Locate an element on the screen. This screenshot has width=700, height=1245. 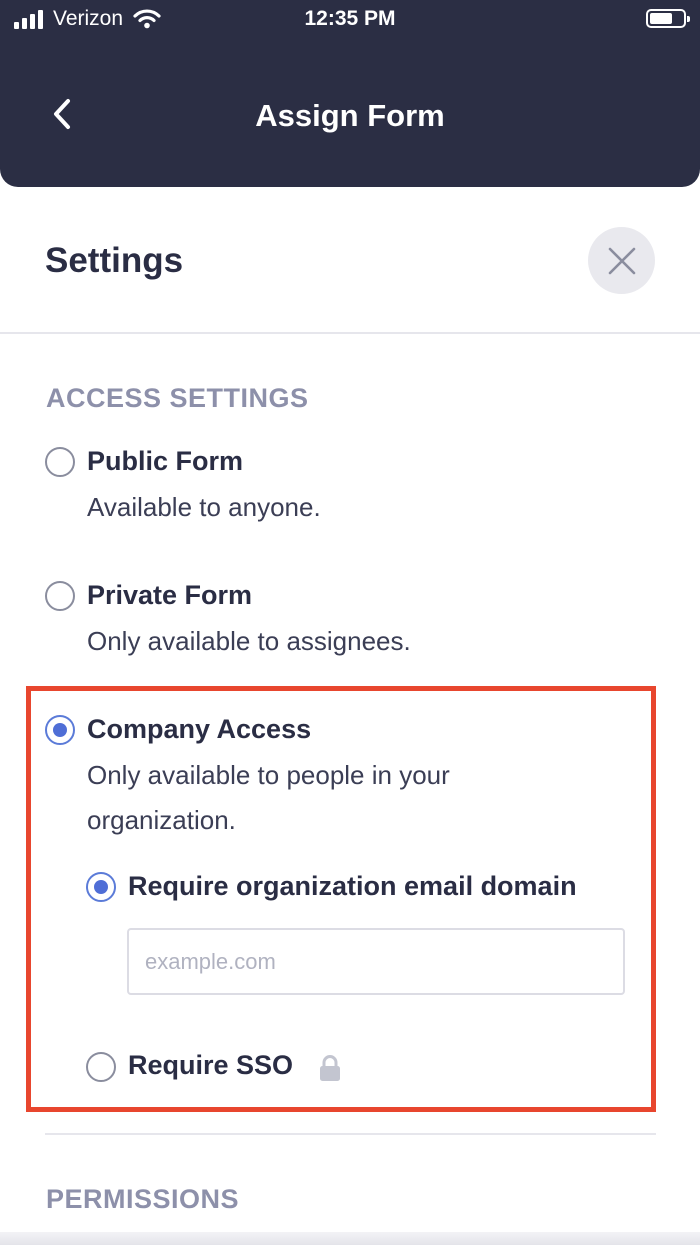
access-settings-heading: ACCESS SETTINGS is located at coordinates (177, 398).